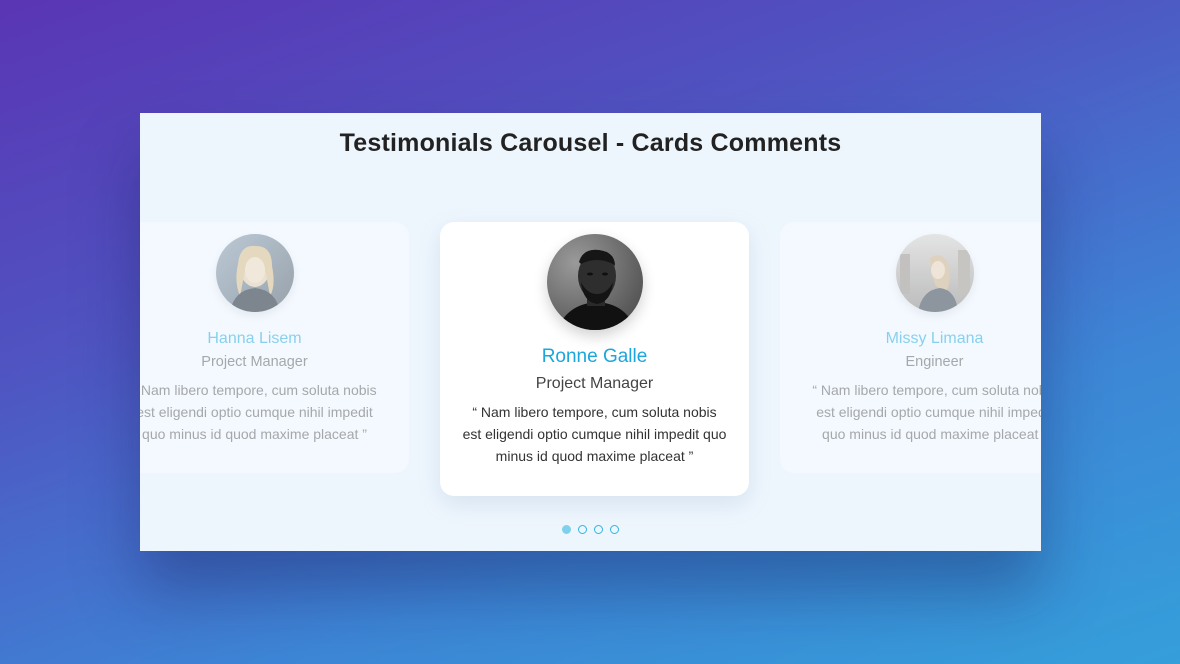  Describe the element at coordinates (934, 338) in the screenshot. I see `testimonial-name: Missy Limana` at that location.